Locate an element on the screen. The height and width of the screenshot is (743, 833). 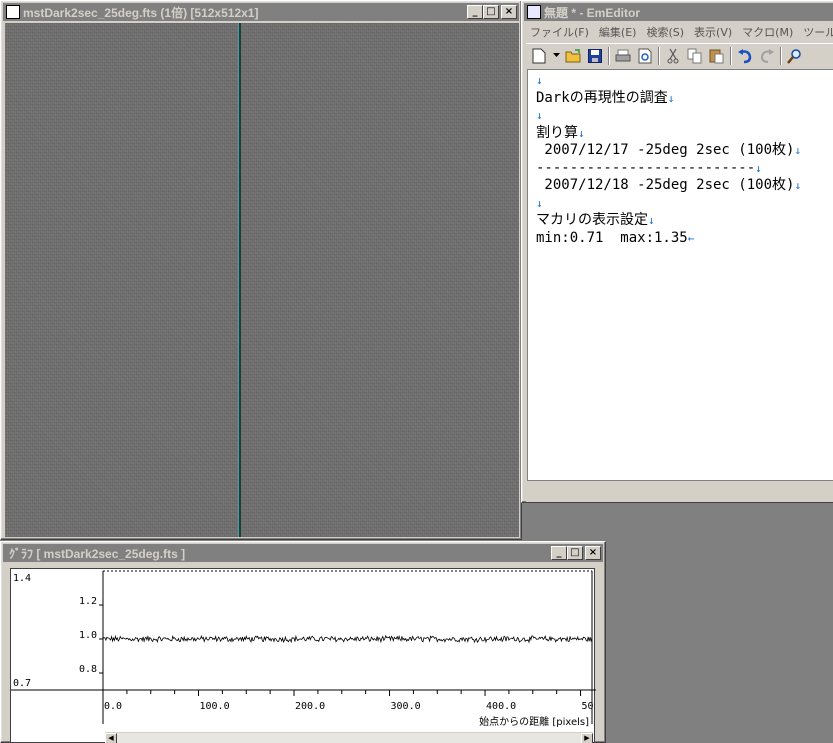
x-tick-label: 100.0 is located at coordinates (215, 706).